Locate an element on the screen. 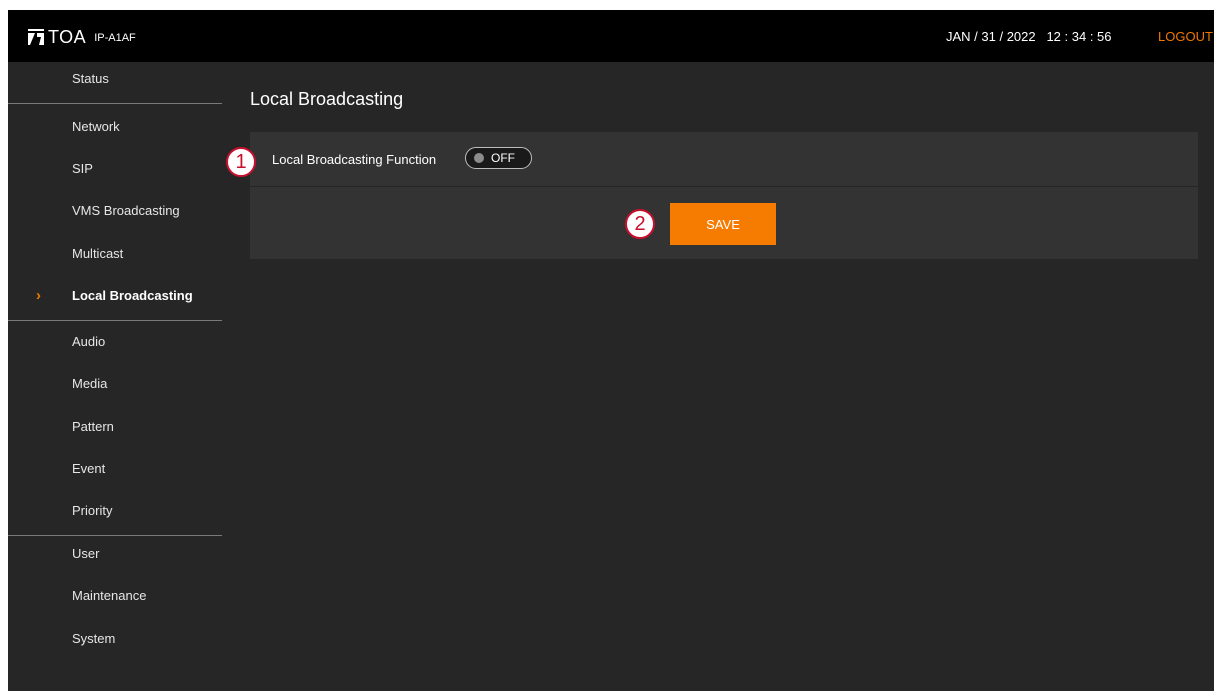 The width and height of the screenshot is (1214, 691). settings-panel: Local Broadcasting Function OFF SAVE is located at coordinates (724, 195).